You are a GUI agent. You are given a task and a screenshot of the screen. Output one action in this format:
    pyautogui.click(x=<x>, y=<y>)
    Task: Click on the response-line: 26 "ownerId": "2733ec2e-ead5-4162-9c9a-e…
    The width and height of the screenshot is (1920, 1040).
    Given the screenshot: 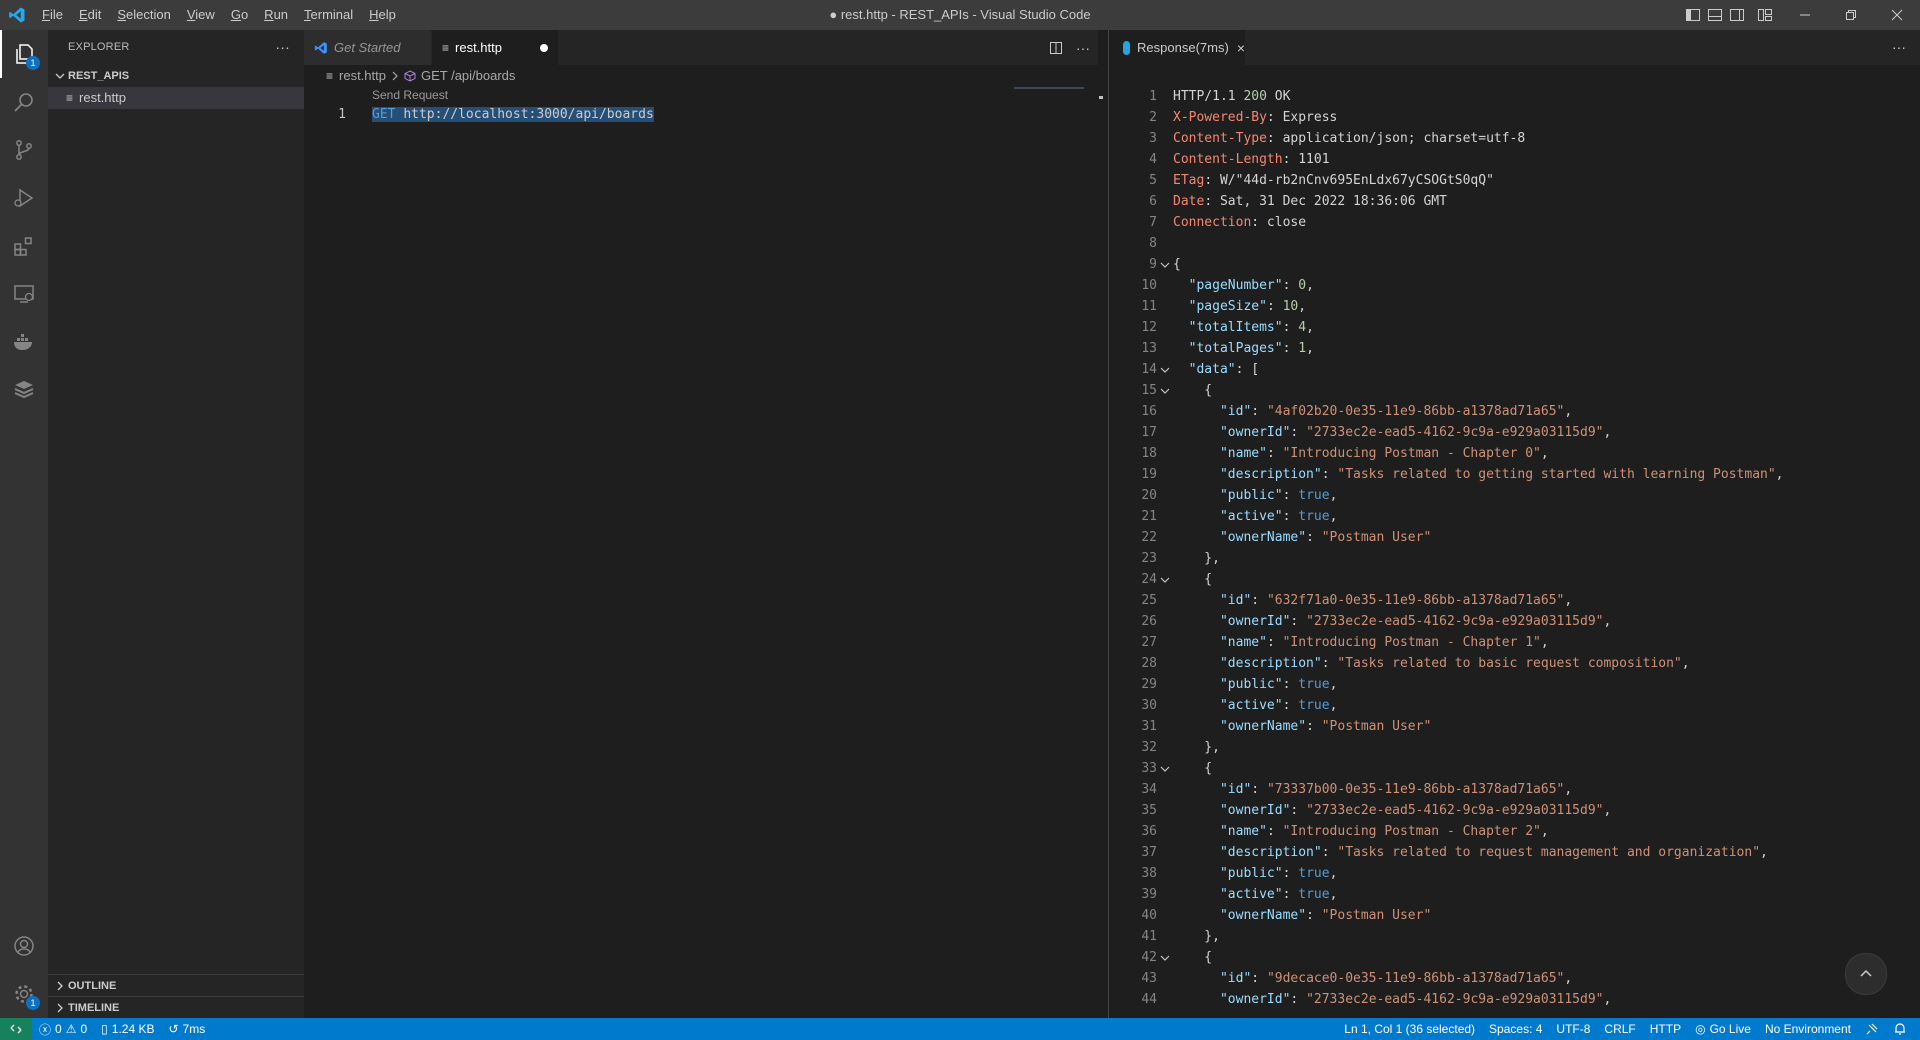 What is the action you would take?
    pyautogui.click(x=1514, y=621)
    